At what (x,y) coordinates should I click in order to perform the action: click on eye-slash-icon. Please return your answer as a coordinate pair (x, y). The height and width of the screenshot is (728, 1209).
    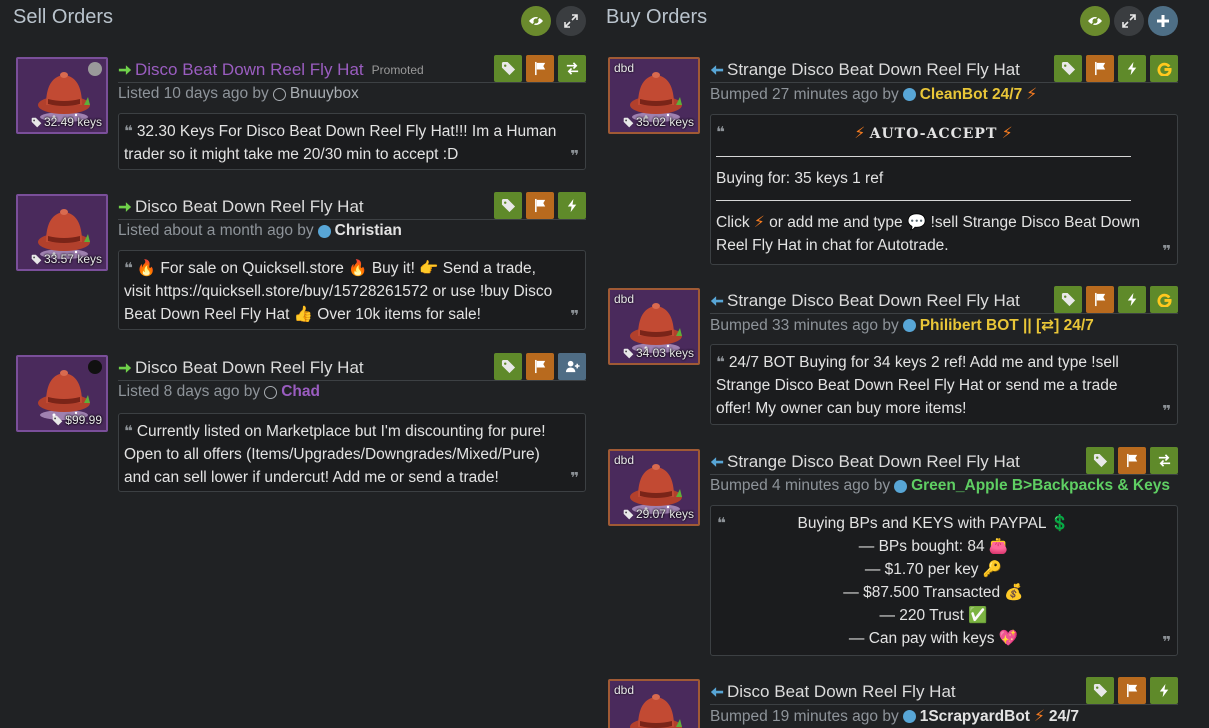
    Looking at the image, I should click on (1095, 21).